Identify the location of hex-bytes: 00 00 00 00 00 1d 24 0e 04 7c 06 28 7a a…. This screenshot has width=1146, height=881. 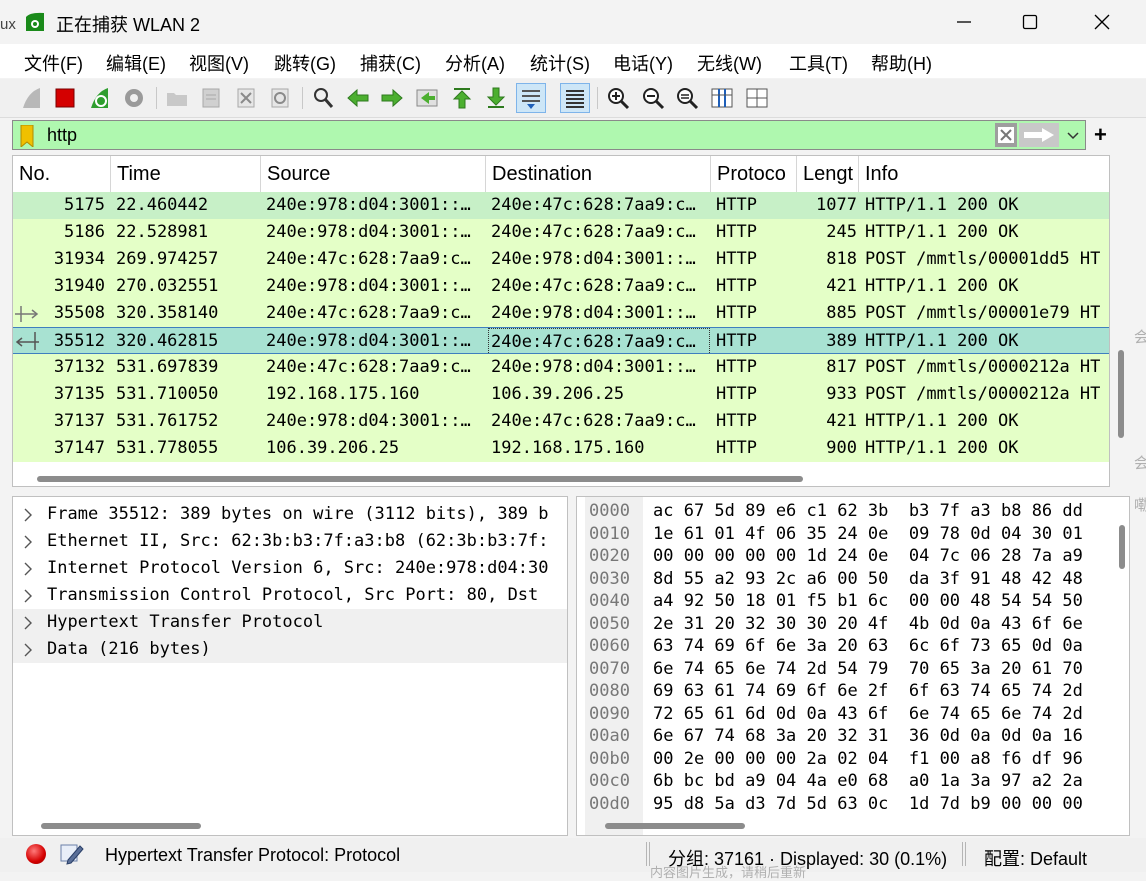
(868, 556).